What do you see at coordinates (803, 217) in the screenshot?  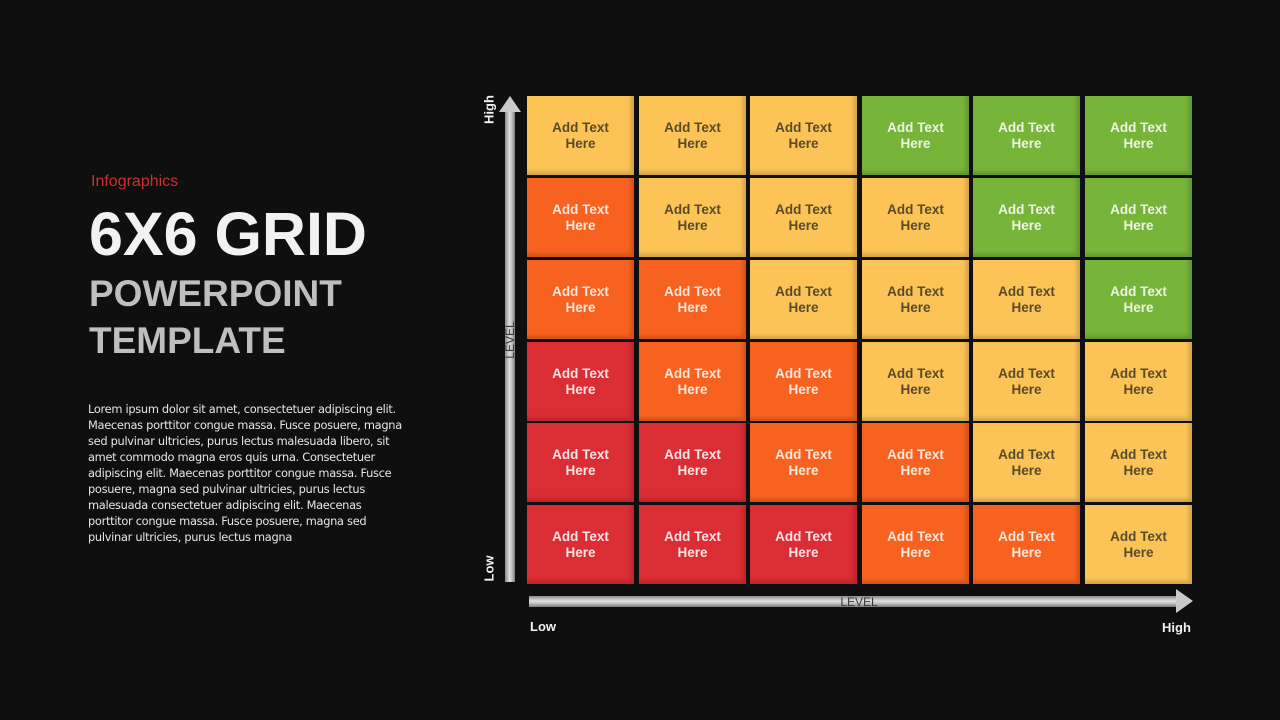 I see `grid-cell-r2-c3: Add Text Here` at bounding box center [803, 217].